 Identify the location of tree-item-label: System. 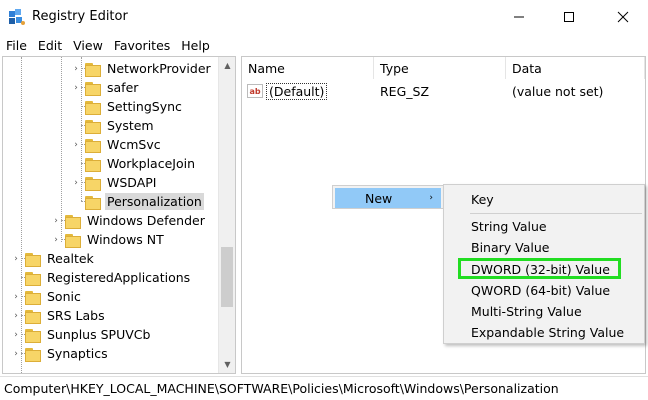
(130, 125).